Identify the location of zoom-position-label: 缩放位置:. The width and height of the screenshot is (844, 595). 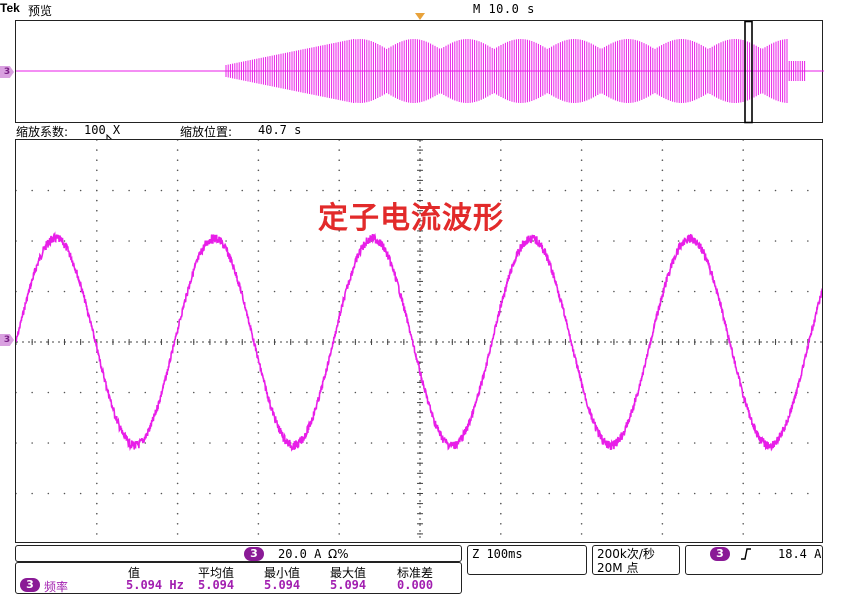
(206, 132).